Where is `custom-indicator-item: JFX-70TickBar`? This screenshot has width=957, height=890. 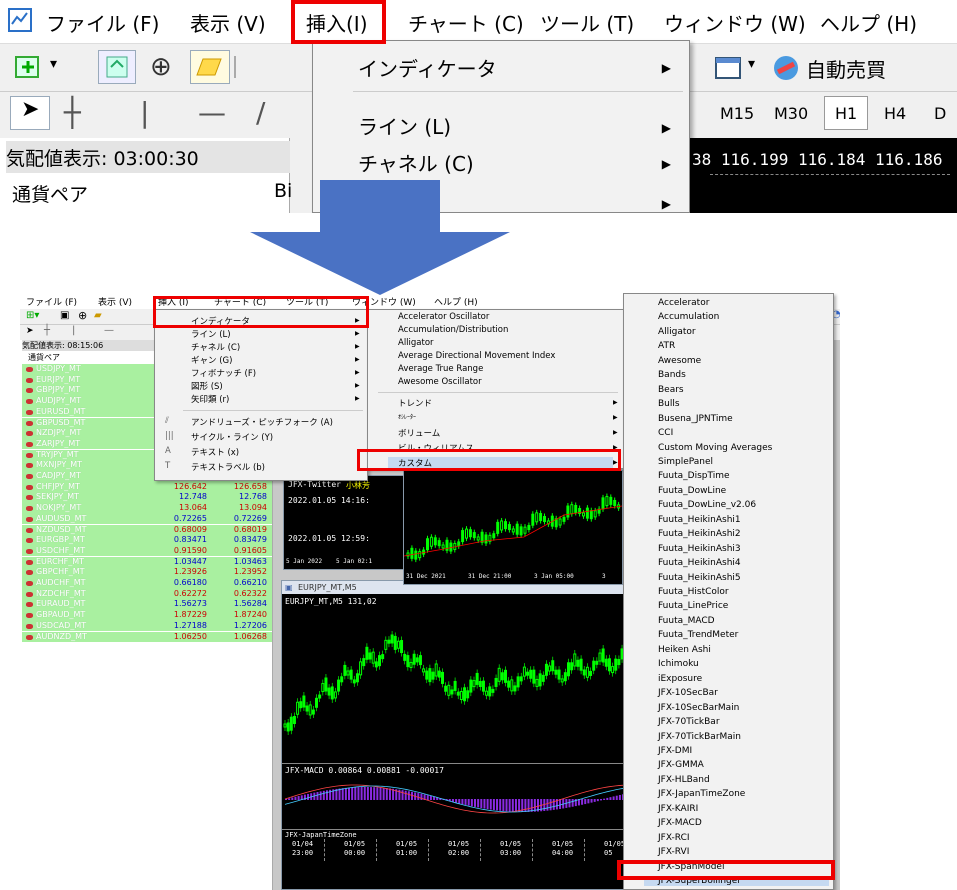
custom-indicator-item: JFX-70TickBar is located at coordinates (689, 722).